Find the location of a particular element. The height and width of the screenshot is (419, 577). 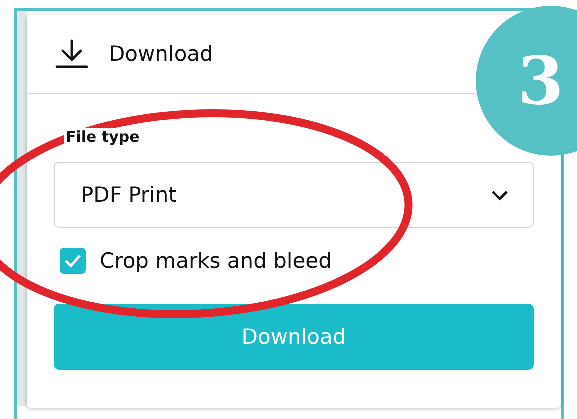

checkbox is located at coordinates (73, 261).